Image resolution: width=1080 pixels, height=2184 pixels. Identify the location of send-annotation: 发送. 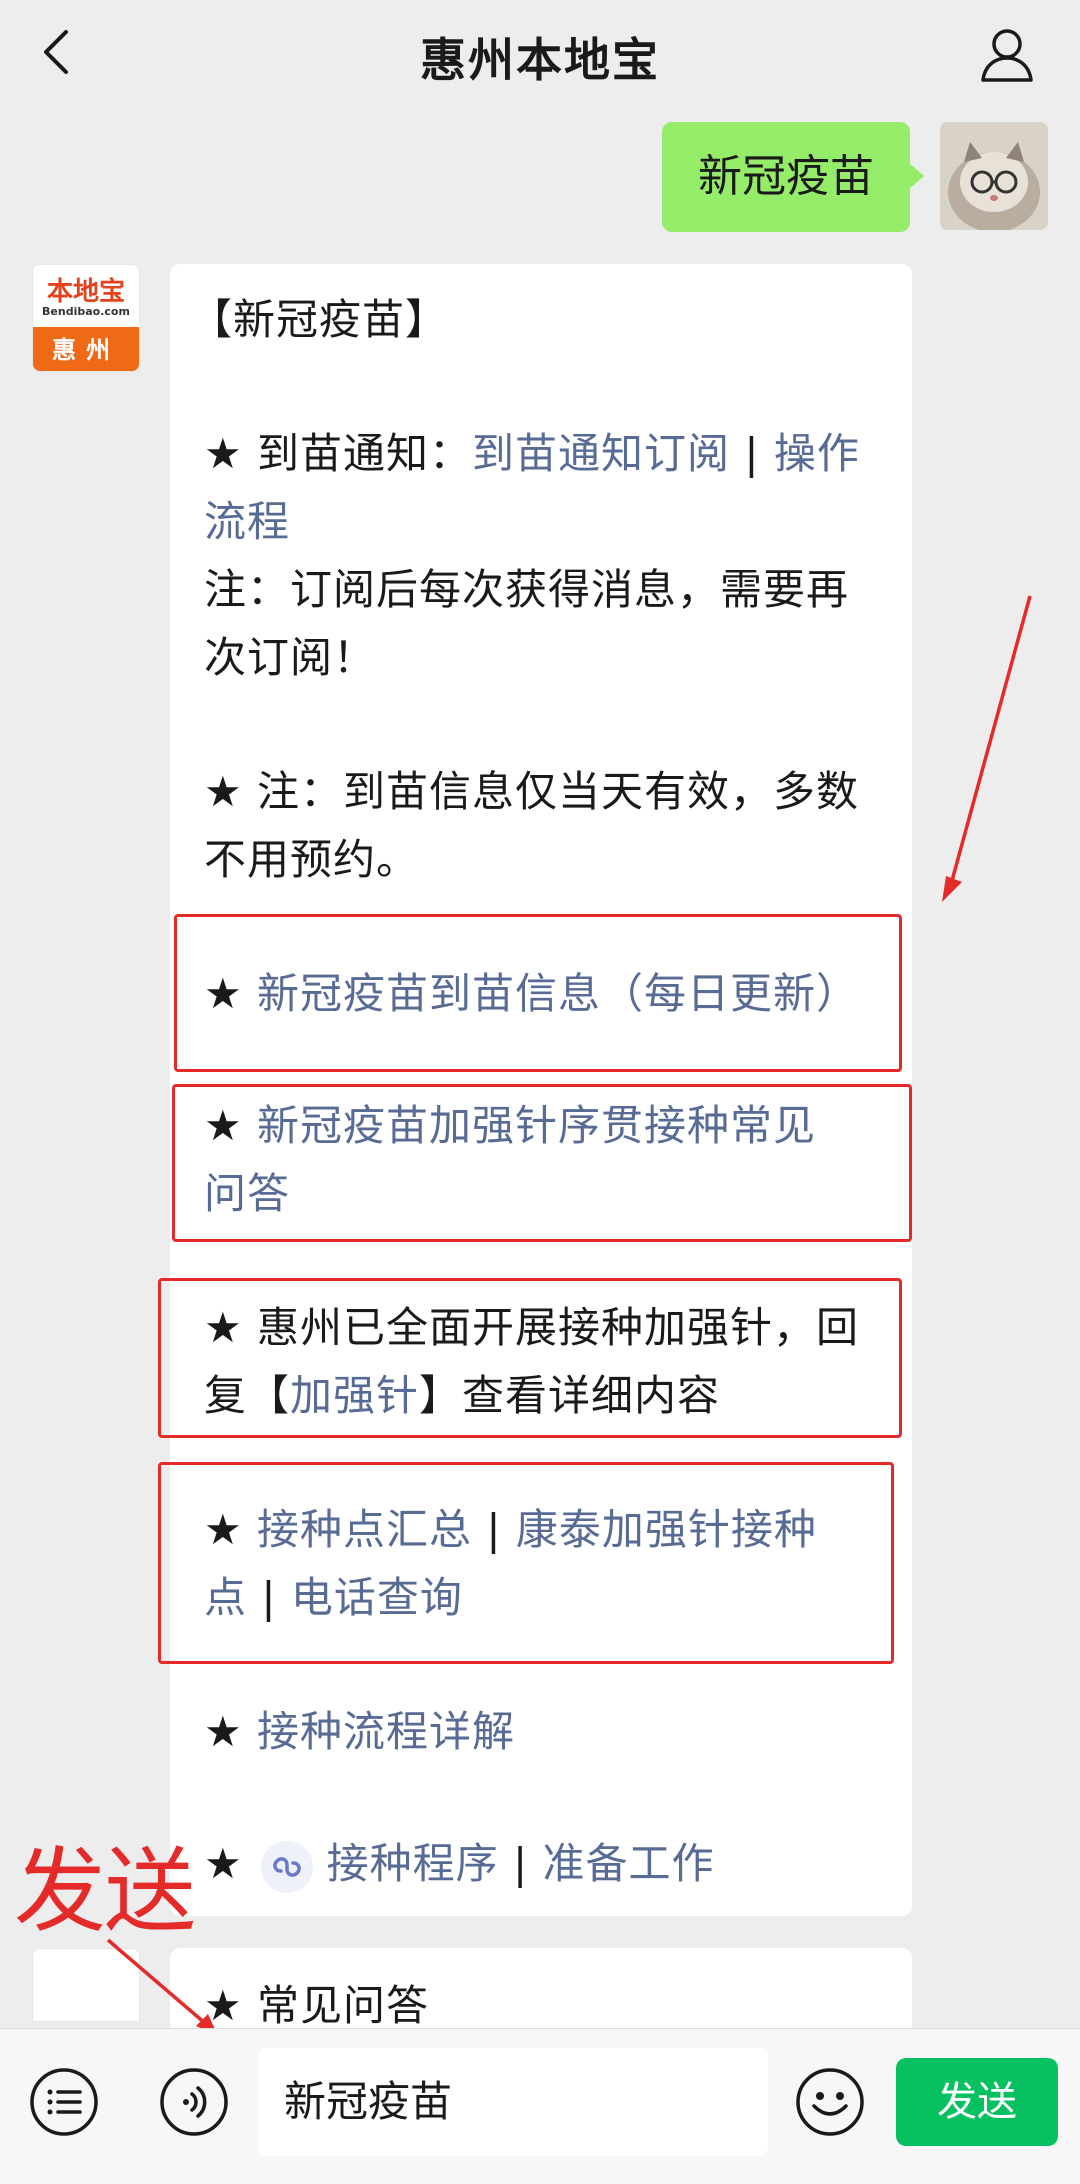
(105, 1891).